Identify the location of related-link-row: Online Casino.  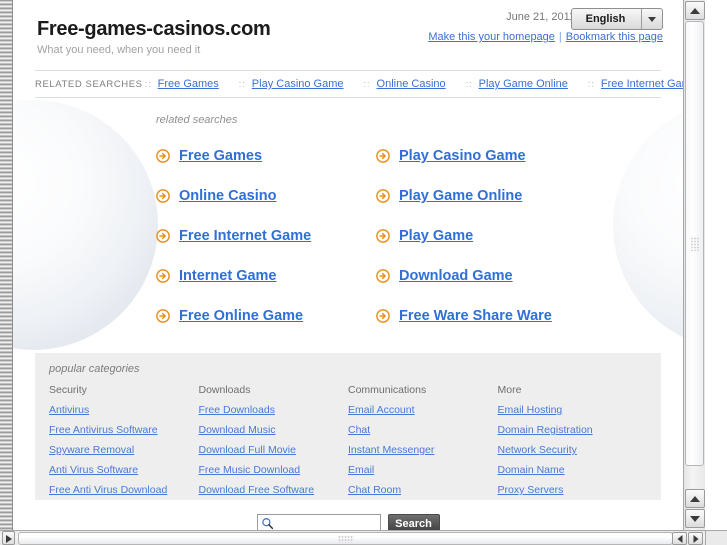
(233, 196).